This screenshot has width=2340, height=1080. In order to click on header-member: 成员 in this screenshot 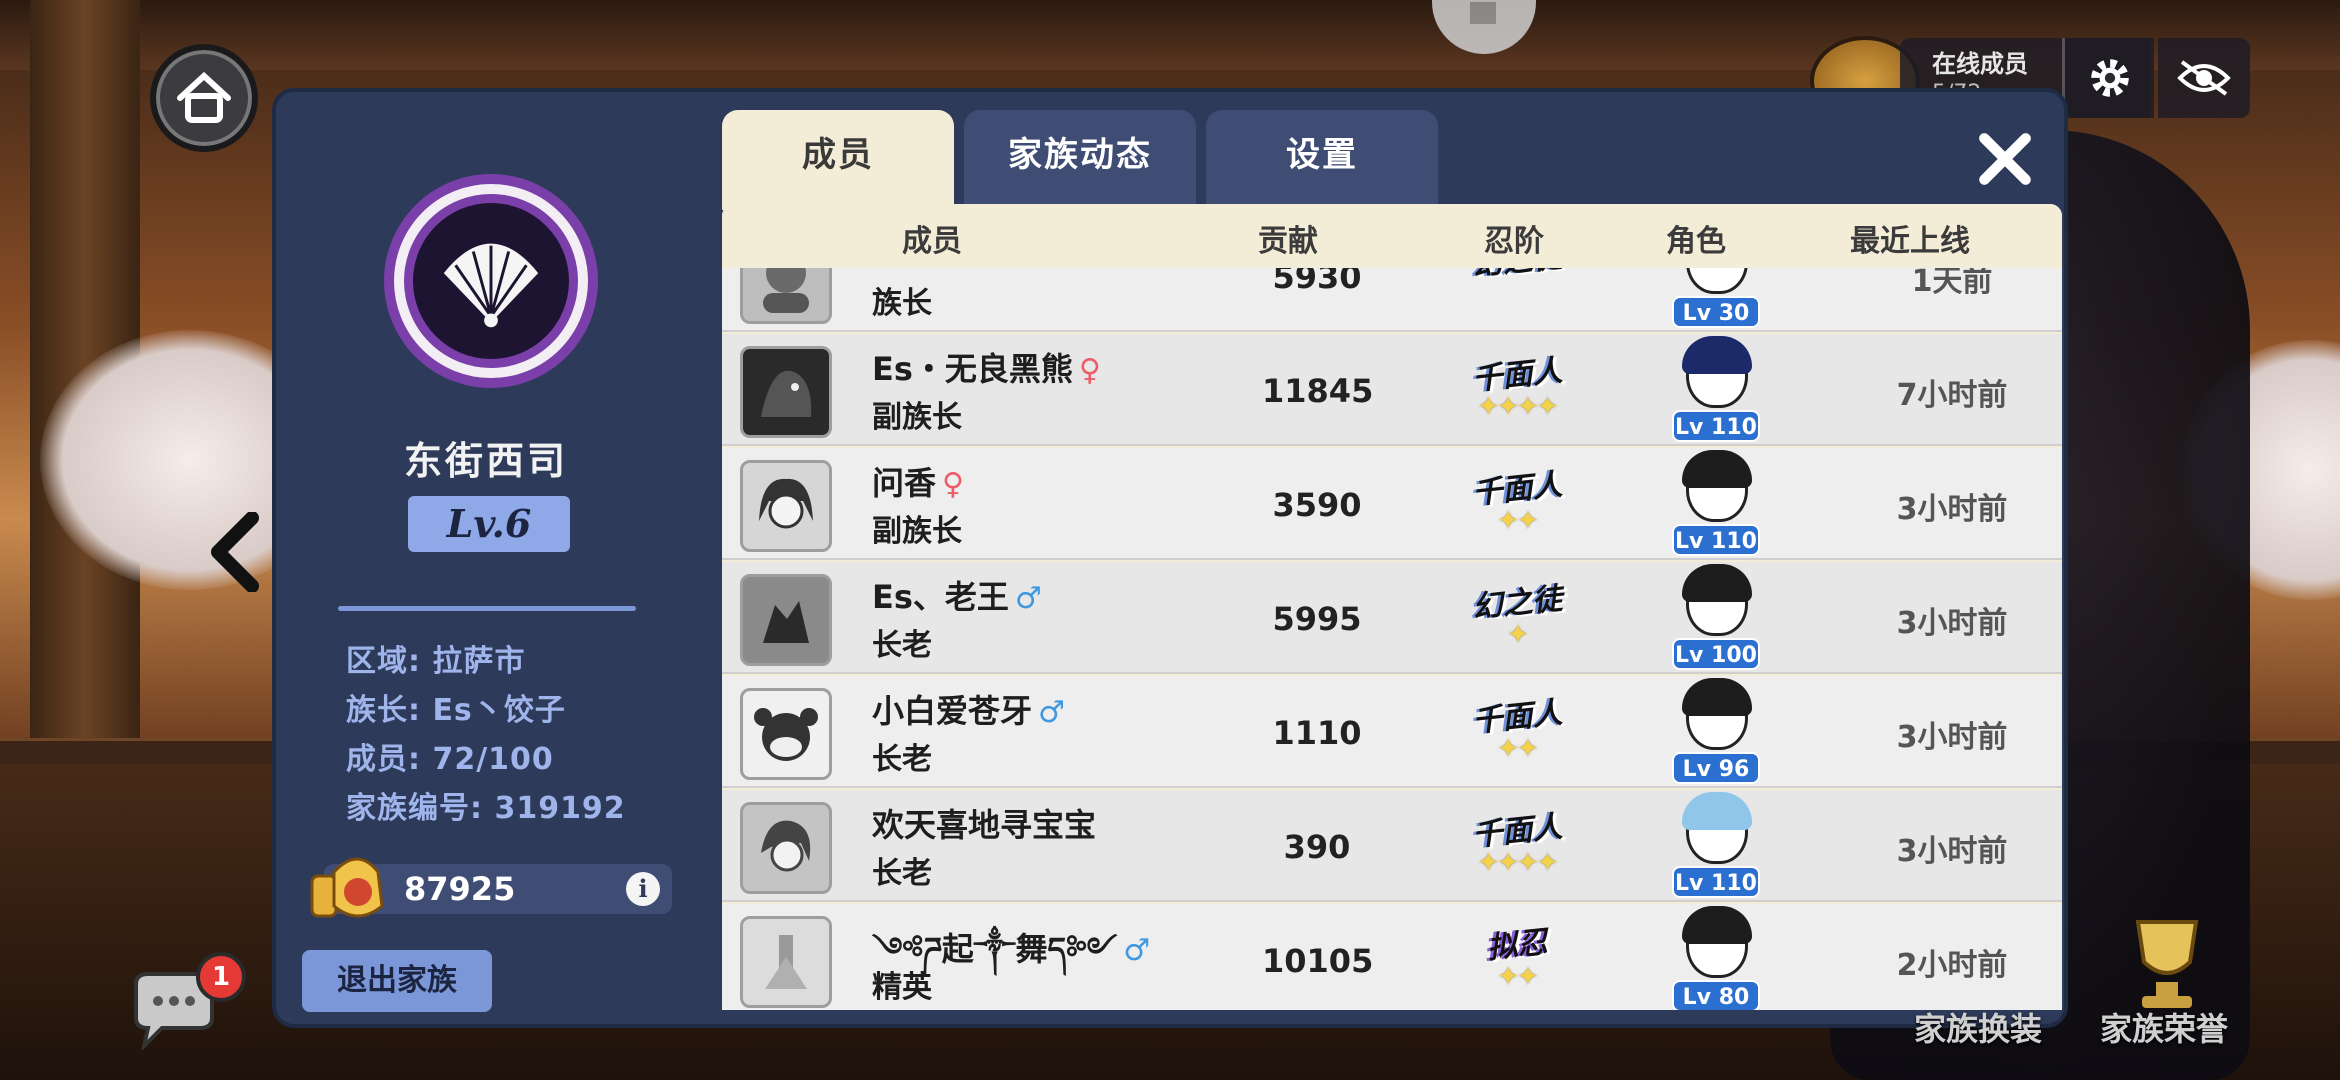, I will do `click(932, 241)`.